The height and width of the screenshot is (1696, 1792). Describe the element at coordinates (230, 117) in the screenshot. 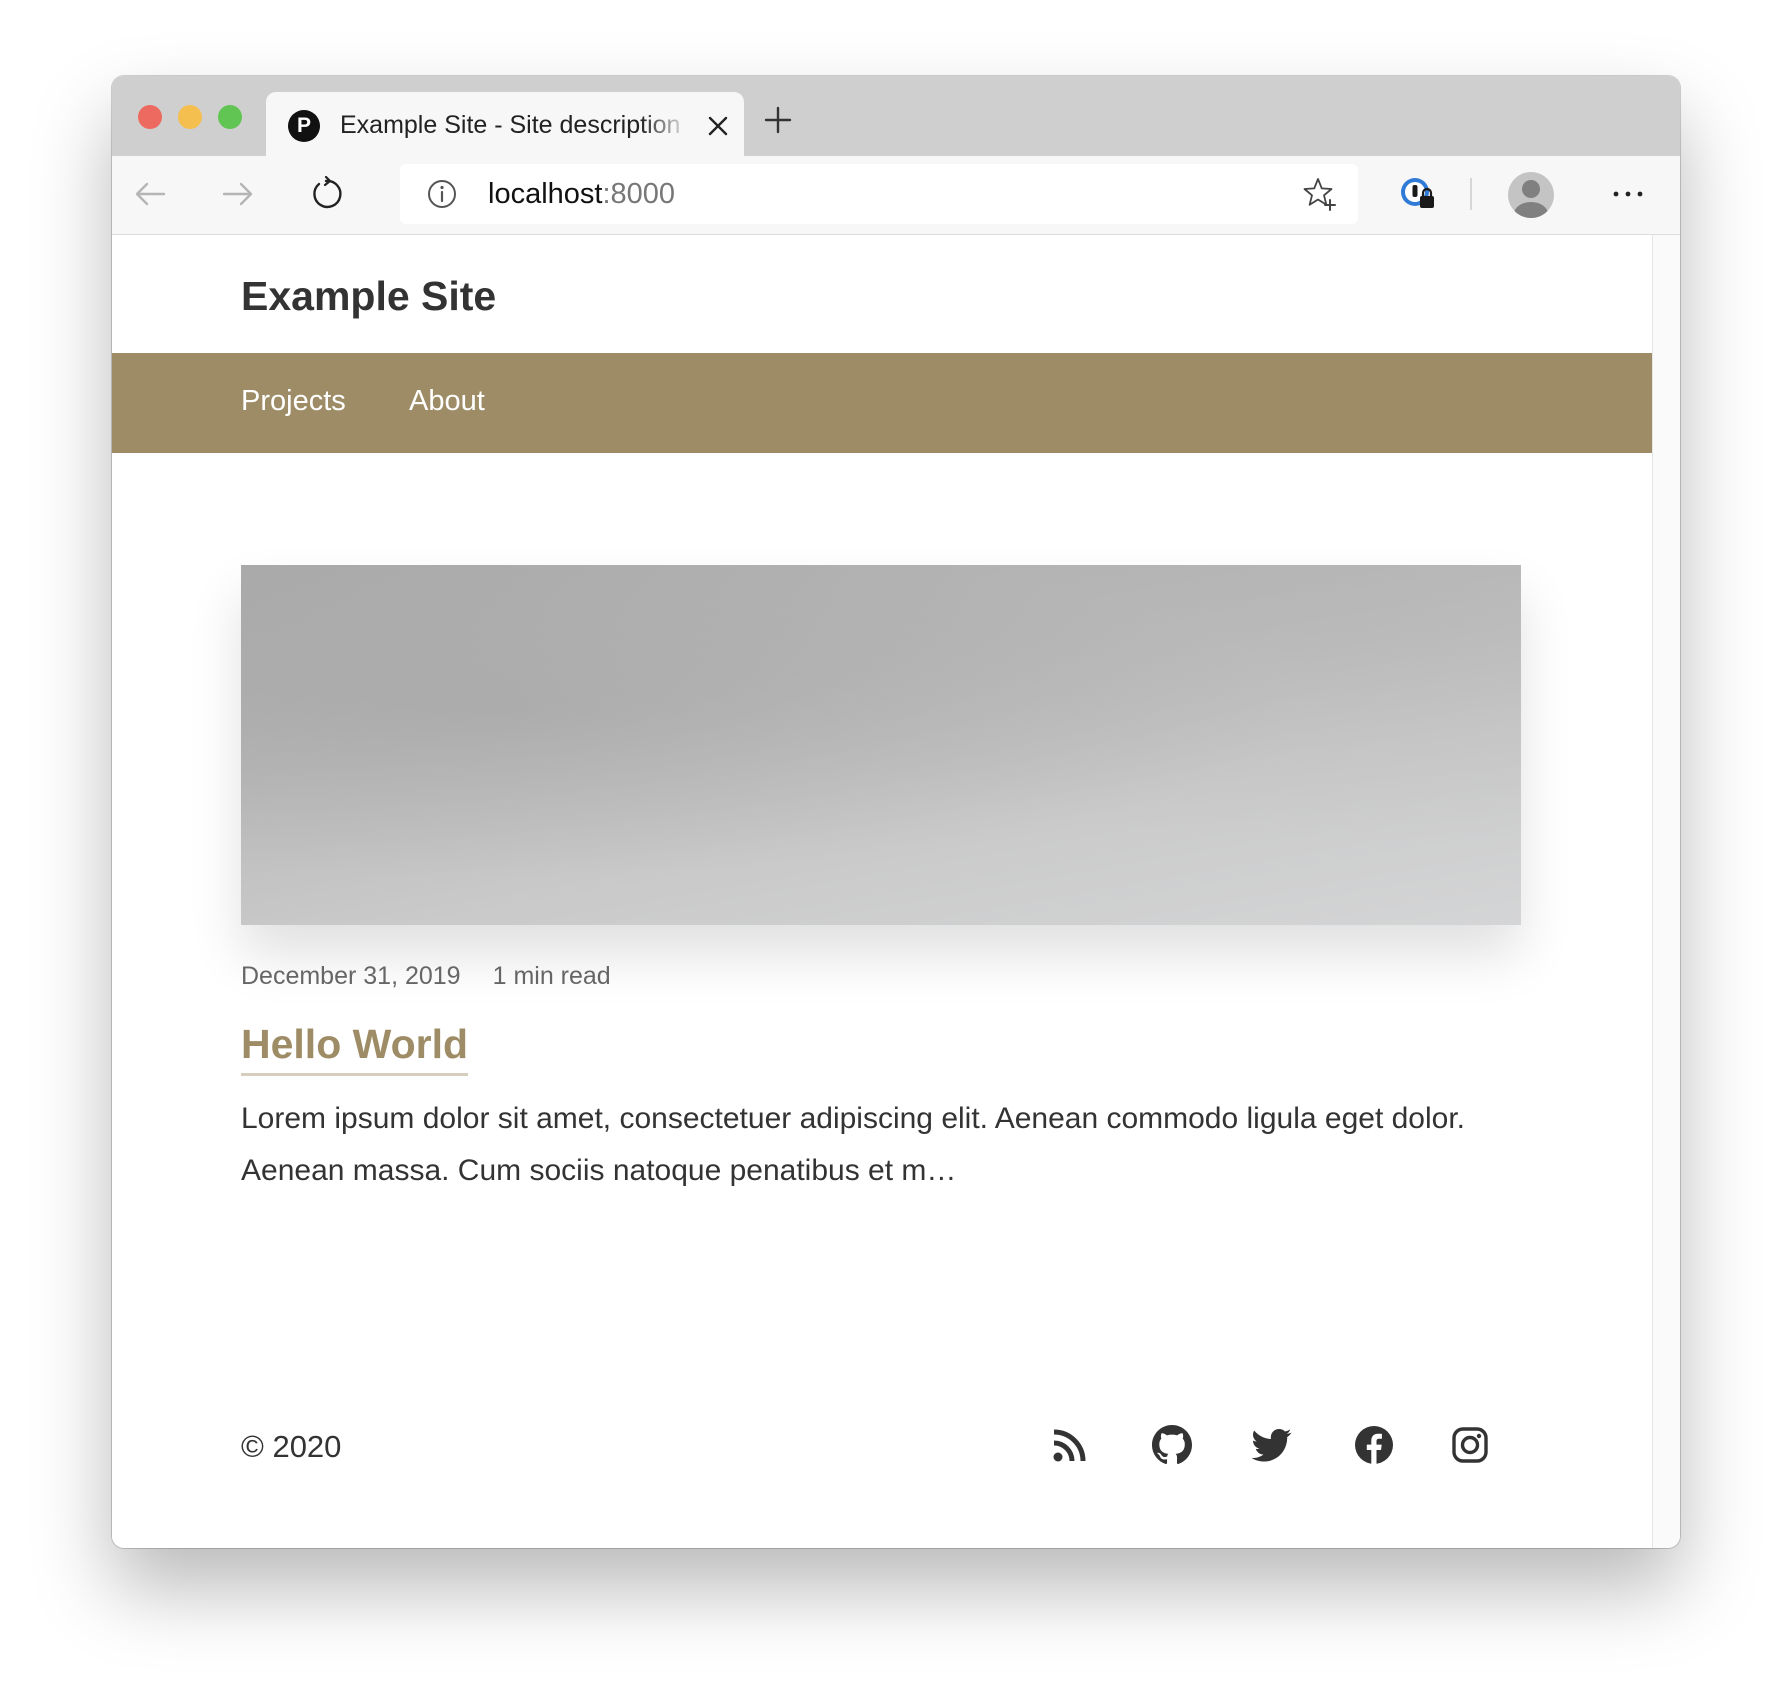

I see `maximize-window-button` at that location.